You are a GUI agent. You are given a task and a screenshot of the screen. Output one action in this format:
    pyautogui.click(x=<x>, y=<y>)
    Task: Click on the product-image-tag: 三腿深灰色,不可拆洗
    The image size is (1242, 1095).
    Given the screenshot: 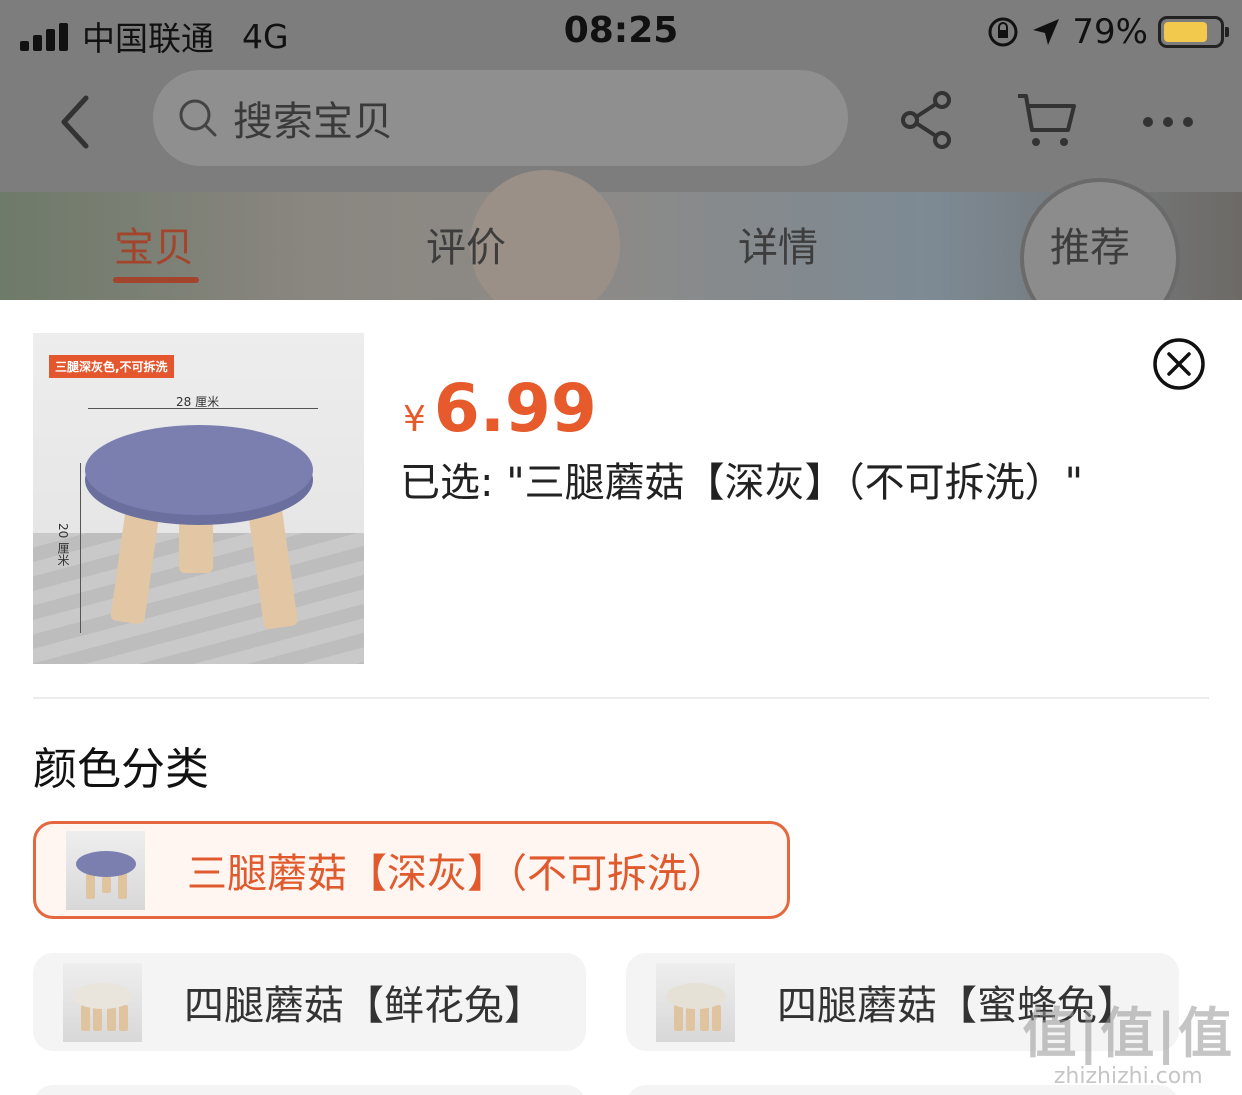 What is the action you would take?
    pyautogui.click(x=111, y=366)
    